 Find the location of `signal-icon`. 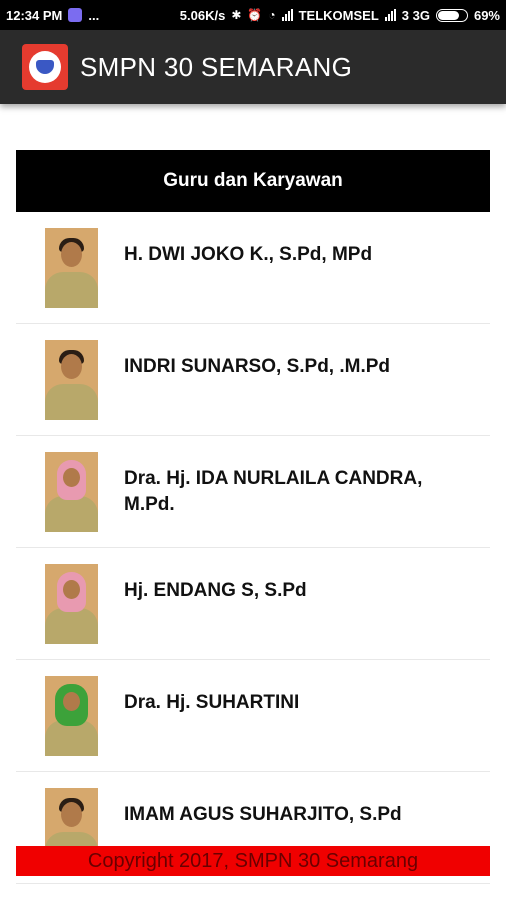

signal-icon is located at coordinates (287, 15).